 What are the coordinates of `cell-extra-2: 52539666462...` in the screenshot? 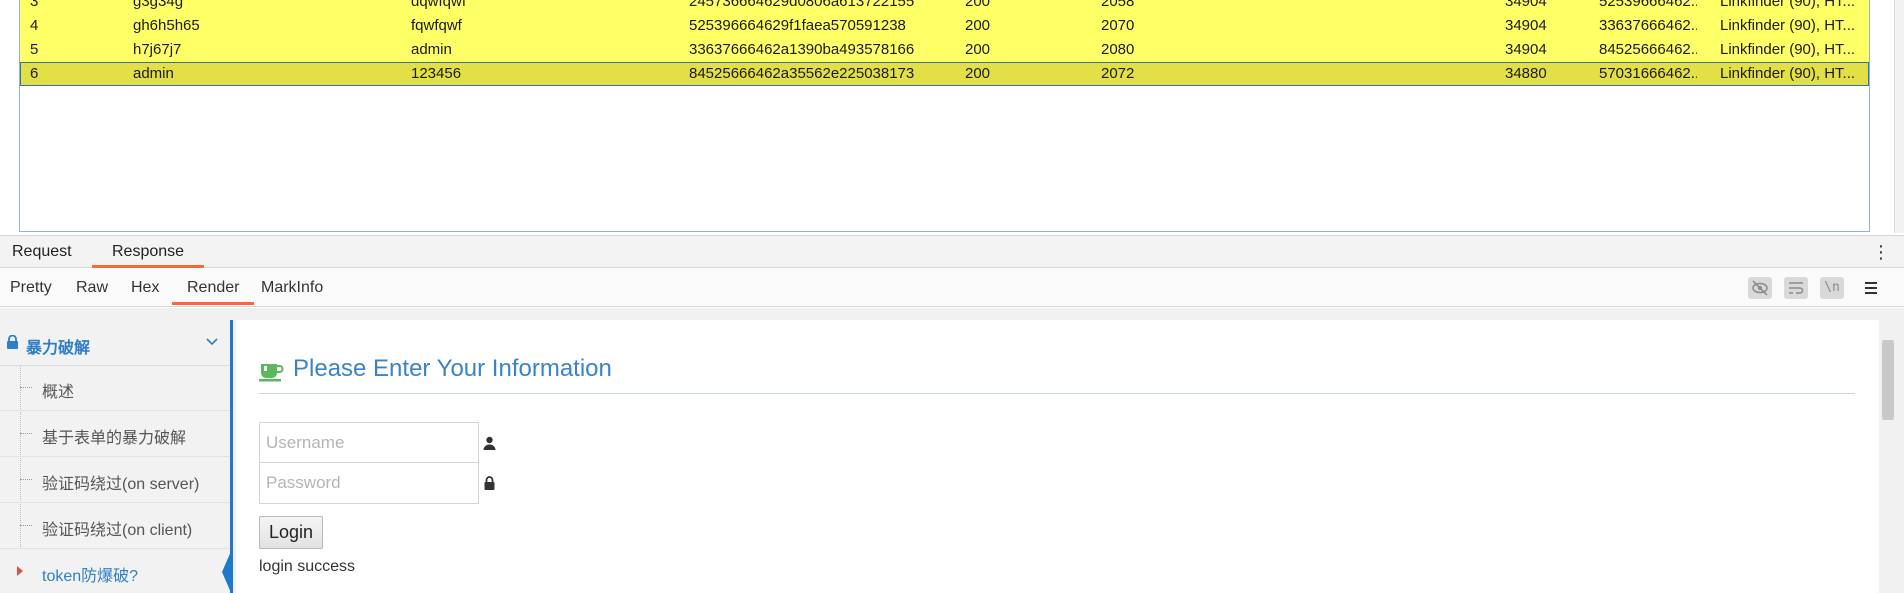 It's located at (1648, 5).